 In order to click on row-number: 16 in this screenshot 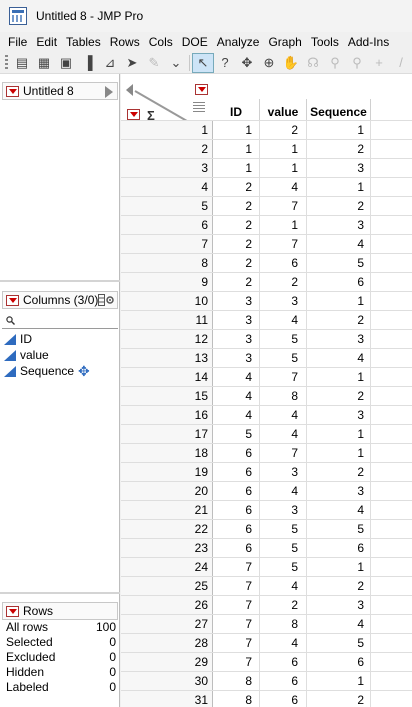, I will do `click(167, 415)`.